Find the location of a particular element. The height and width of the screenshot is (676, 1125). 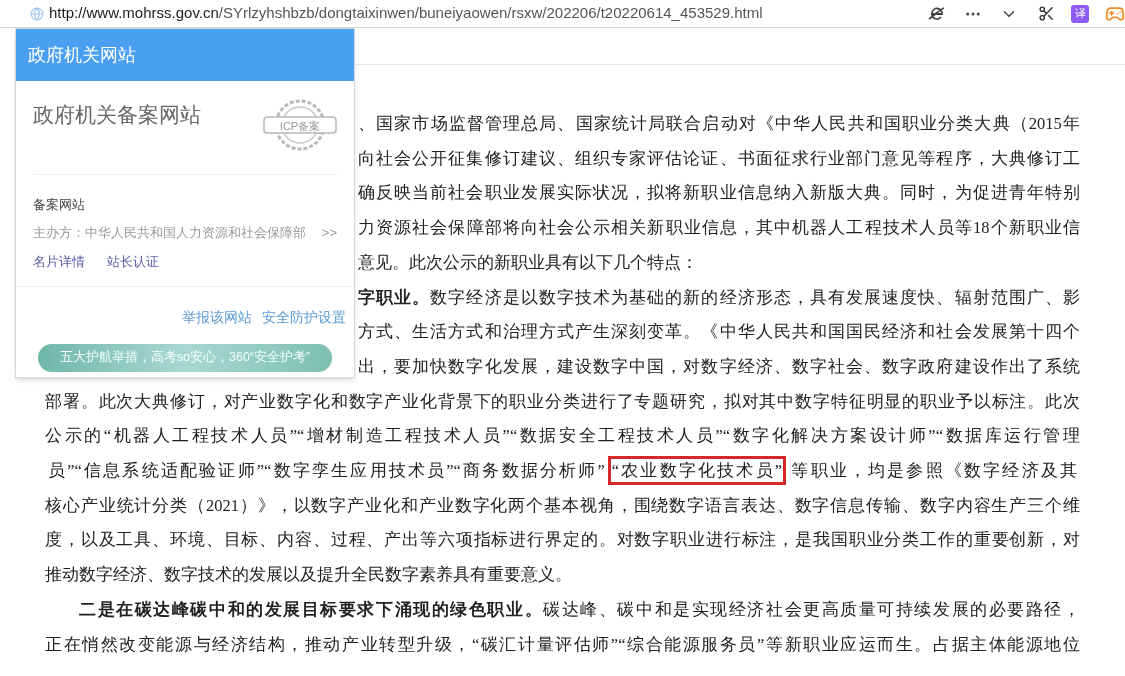

popup-title: 政府机关备案网站 is located at coordinates (117, 115).